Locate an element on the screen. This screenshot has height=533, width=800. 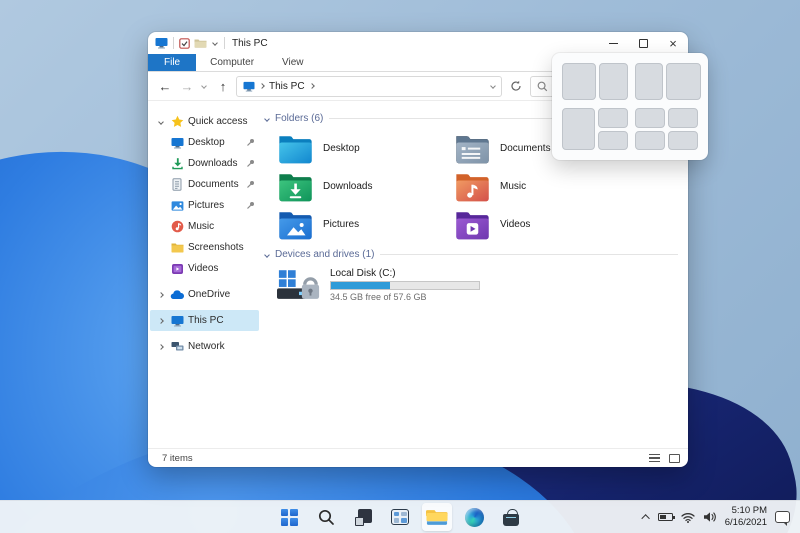
maximize-button is located at coordinates (643, 43).